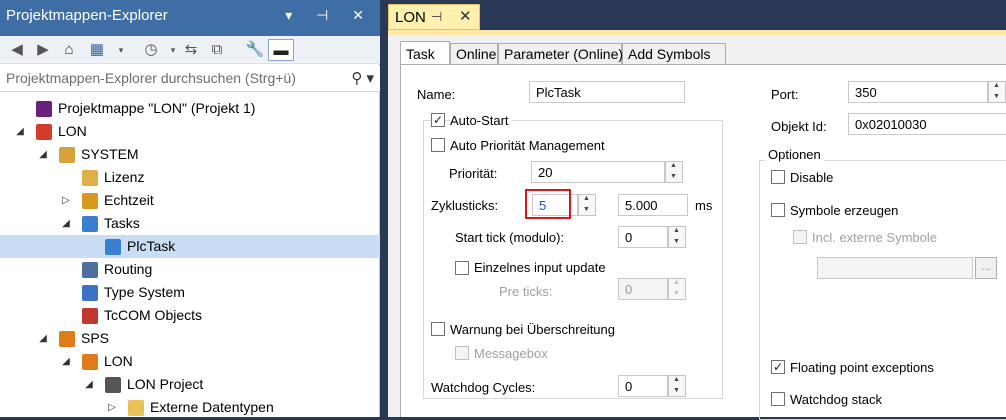 The image size is (1006, 420). What do you see at coordinates (190, 292) in the screenshot?
I see `tree-item: Type System` at bounding box center [190, 292].